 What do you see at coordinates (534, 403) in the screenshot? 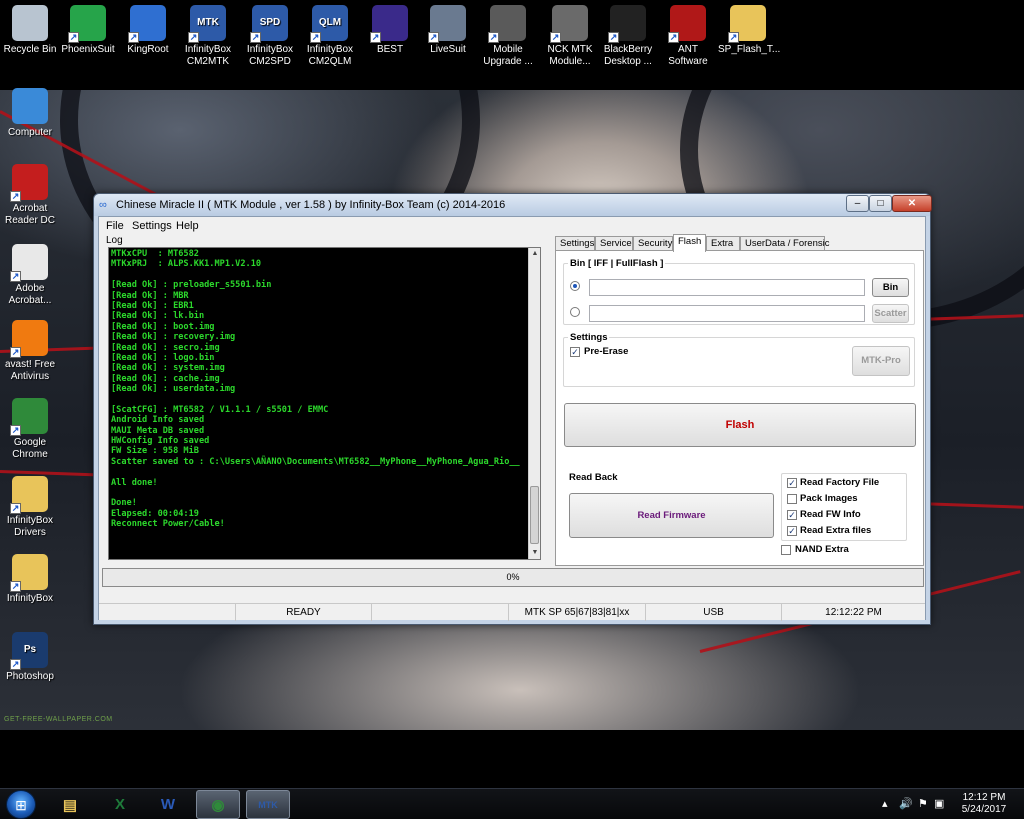
I see `log-scrollbar: ▲ ▼` at bounding box center [534, 403].